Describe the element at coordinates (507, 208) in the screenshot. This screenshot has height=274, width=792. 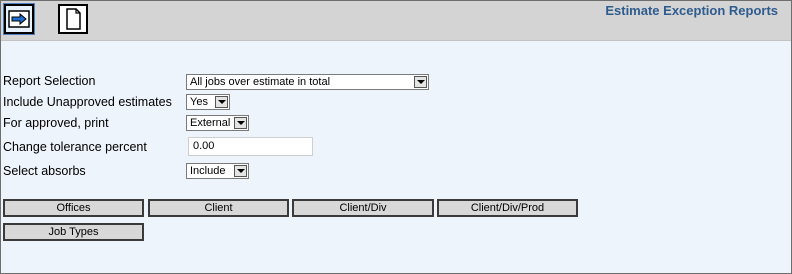
I see `client-div-prod-button: Client/Div/Prod` at that location.